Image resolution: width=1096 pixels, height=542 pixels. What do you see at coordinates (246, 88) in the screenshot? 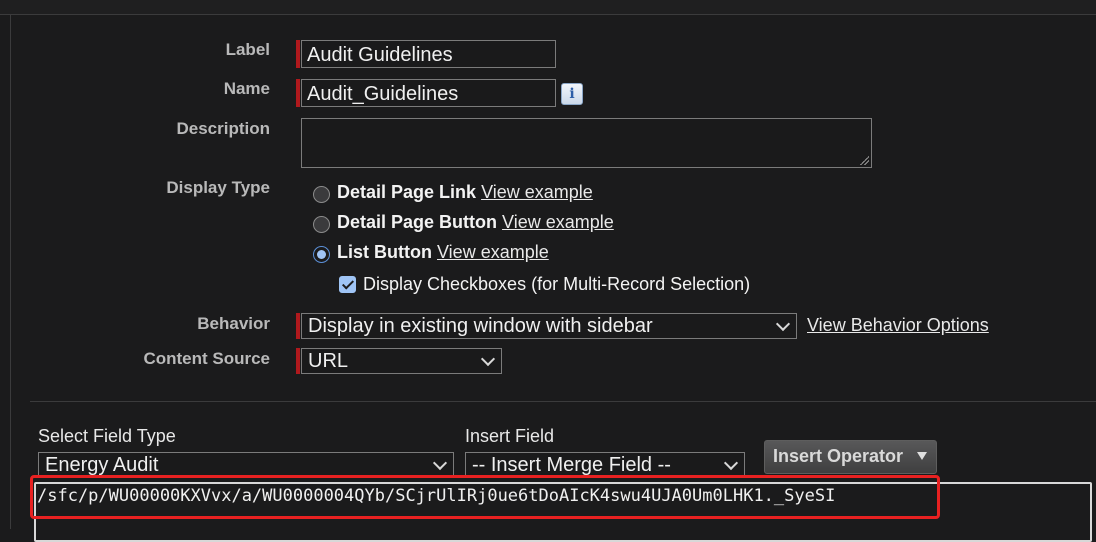
I see `name-field-label: Name` at bounding box center [246, 88].